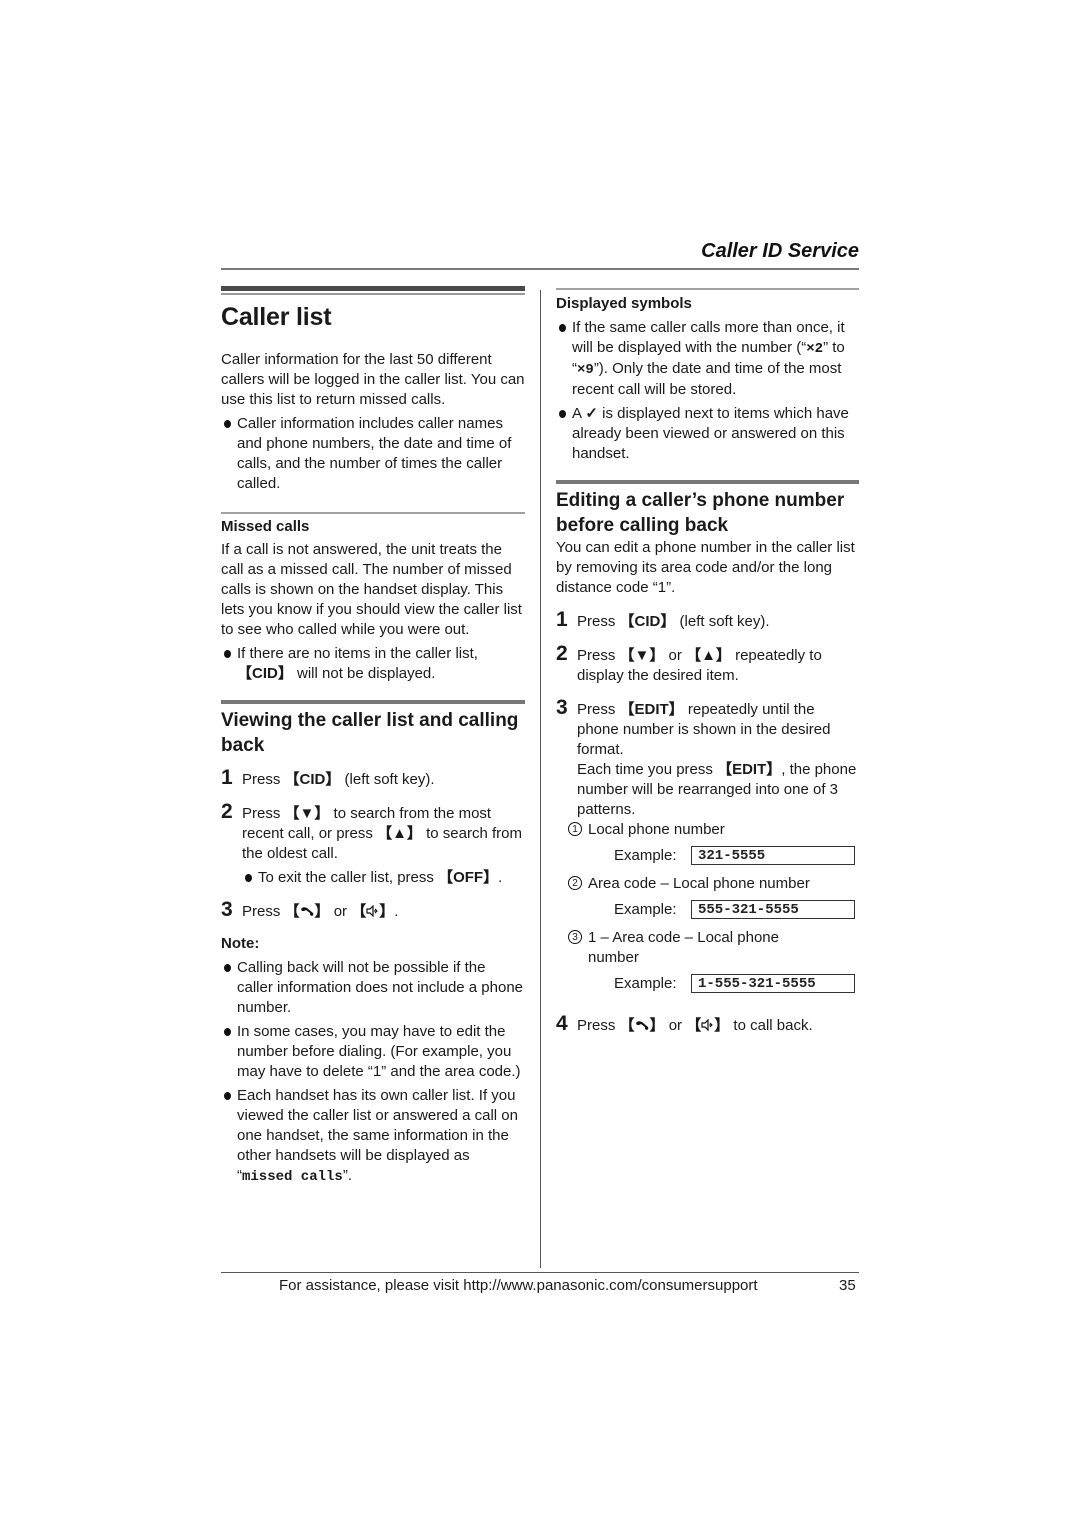  Describe the element at coordinates (562, 1023) in the screenshot. I see `step-number: 4` at that location.